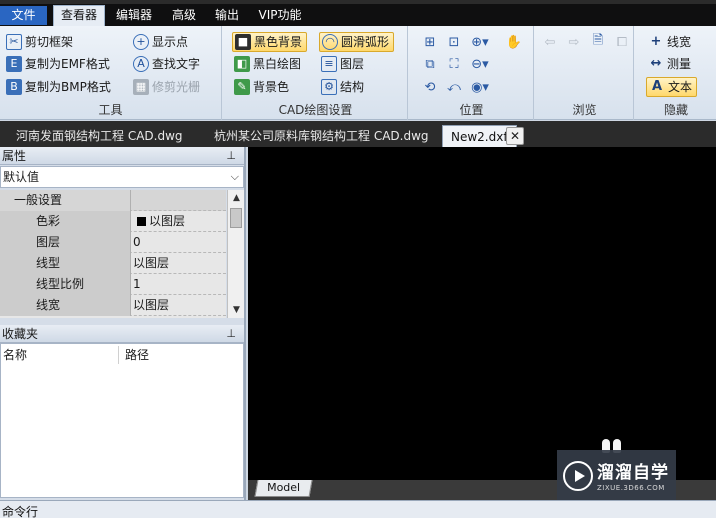 The image size is (716, 518). What do you see at coordinates (365, 42) in the screenshot?
I see `smooth-arc-label: 圆滑弧形` at bounding box center [365, 42].